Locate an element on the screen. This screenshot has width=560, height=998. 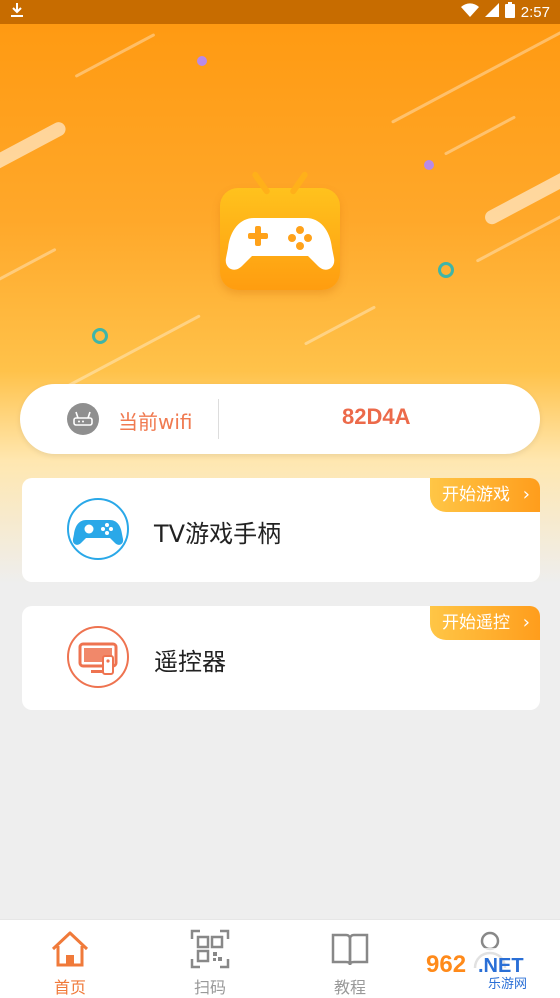
gamepad-card: TV游戏手柄 开始游戏 › is located at coordinates (281, 530).